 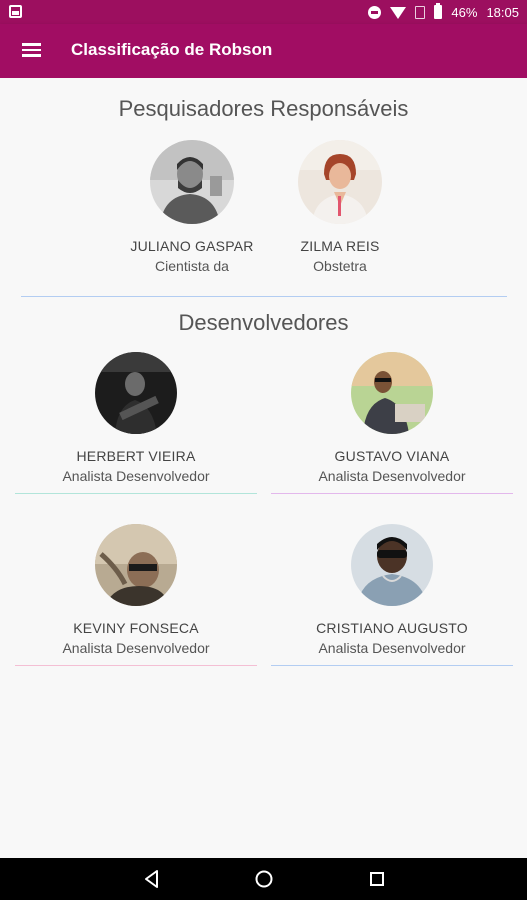 What do you see at coordinates (263, 108) in the screenshot?
I see `researchers-title: Pesquisadores Responsáveis` at bounding box center [263, 108].